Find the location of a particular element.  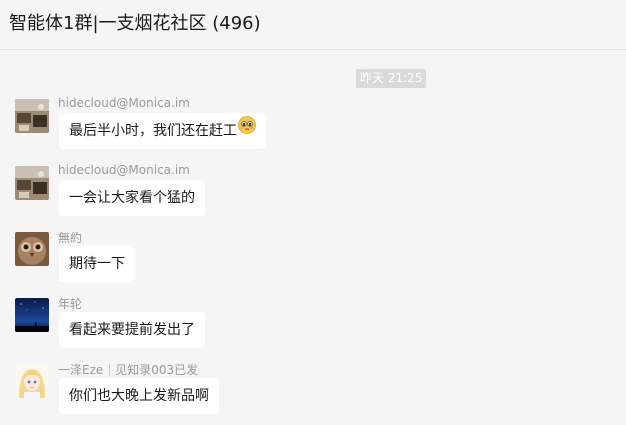

message-text: 期待一下 is located at coordinates (97, 264).